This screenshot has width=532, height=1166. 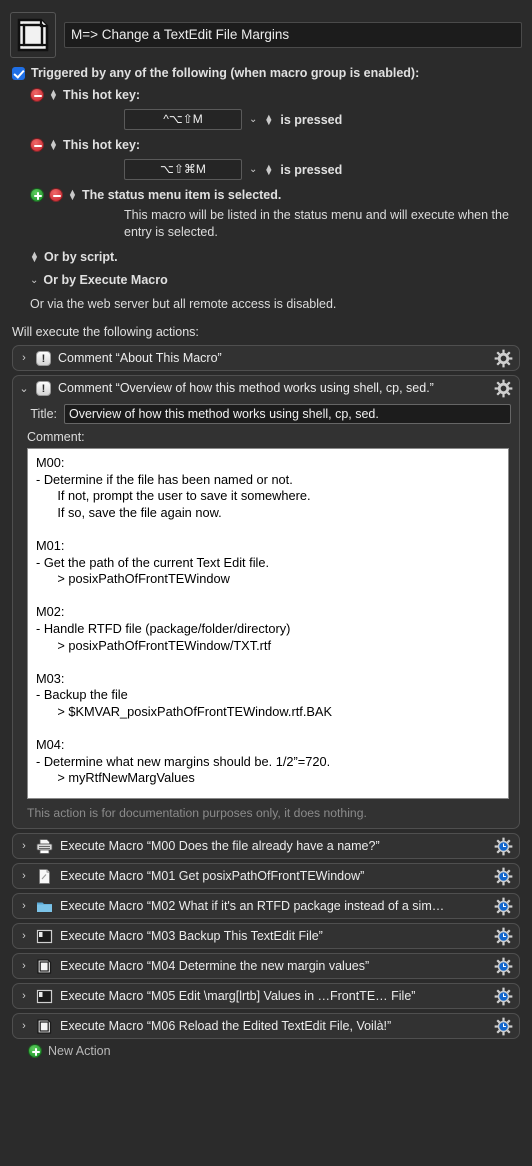 I want to click on new-action-row: New Action, so click(x=274, y=1051).